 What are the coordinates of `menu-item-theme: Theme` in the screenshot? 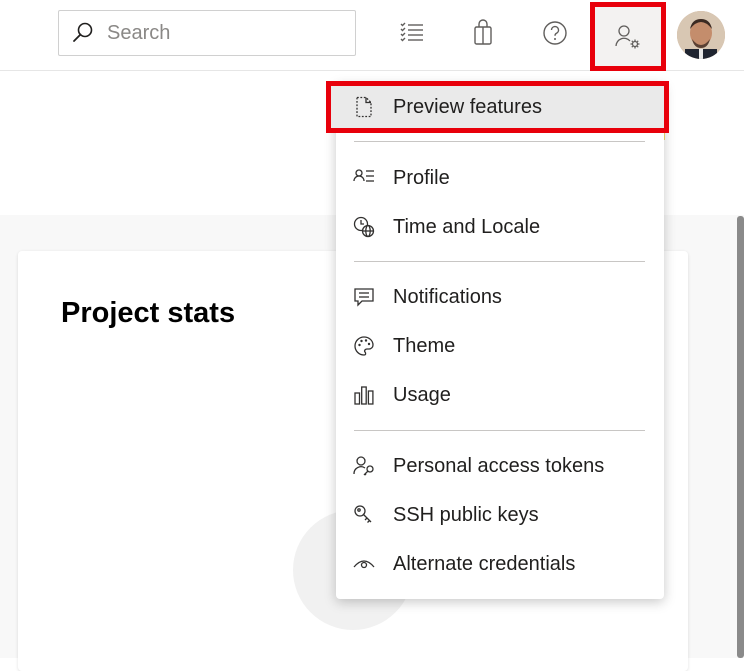 It's located at (500, 346).